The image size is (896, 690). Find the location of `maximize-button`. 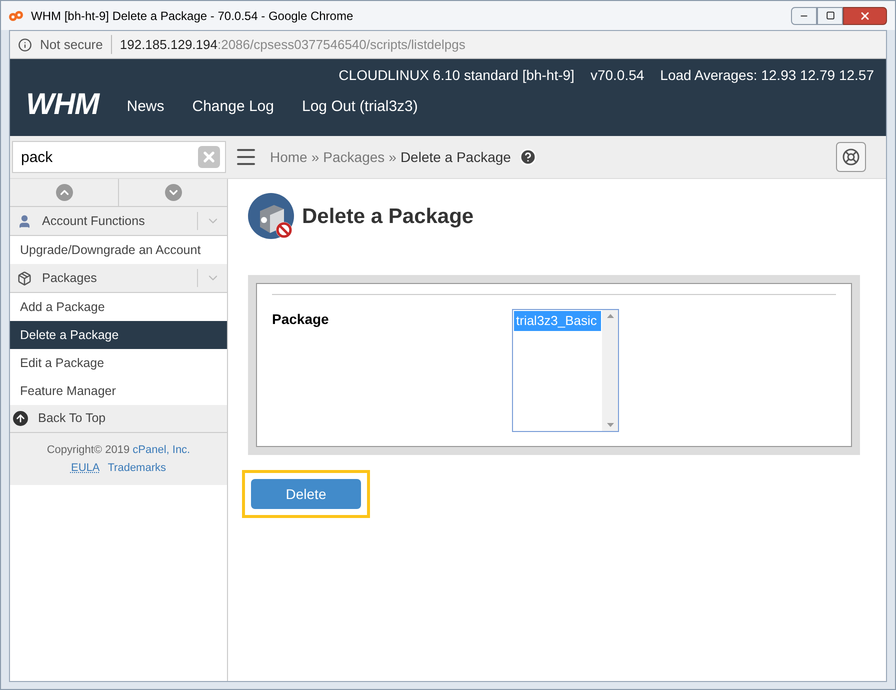

maximize-button is located at coordinates (830, 15).